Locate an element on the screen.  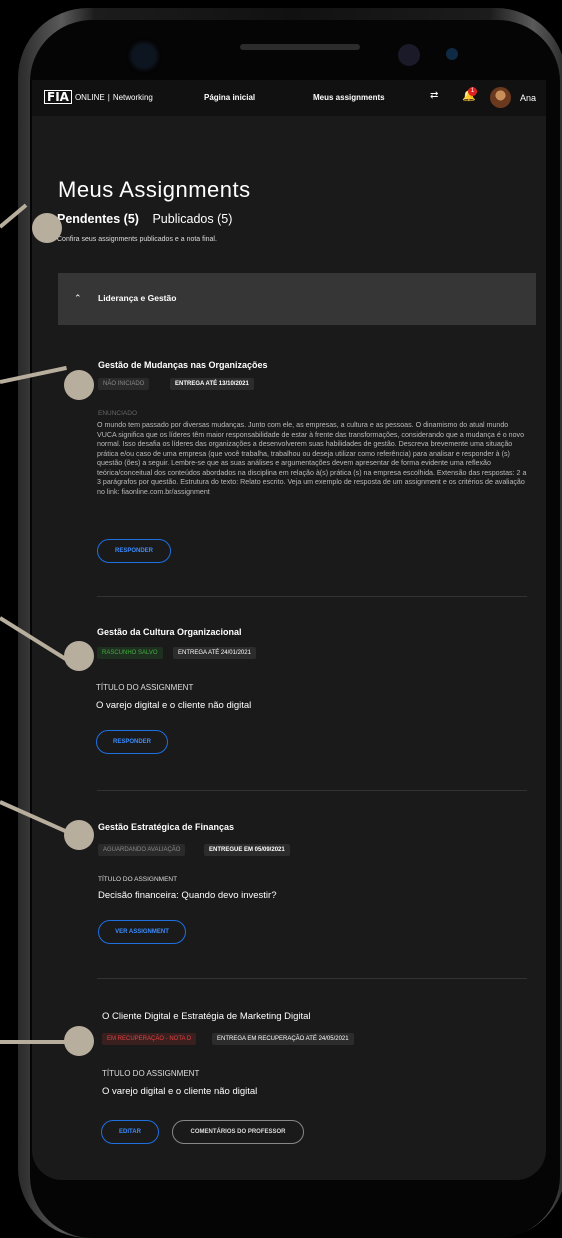
sensor is located at coordinates (409, 55).